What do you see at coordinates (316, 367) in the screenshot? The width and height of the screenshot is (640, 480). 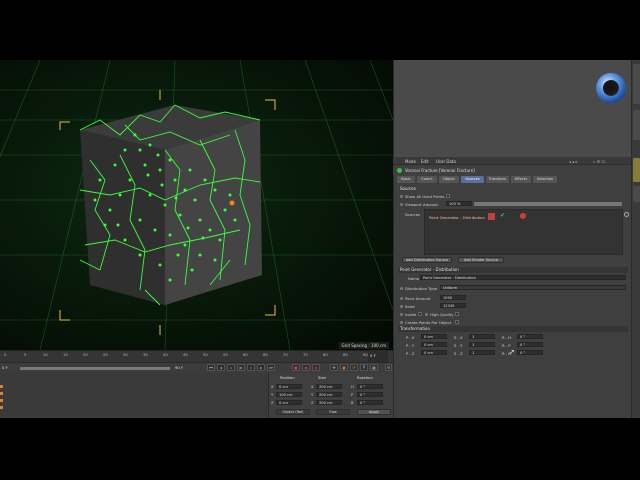 I see `keyframe-selection-icon: ◎` at bounding box center [316, 367].